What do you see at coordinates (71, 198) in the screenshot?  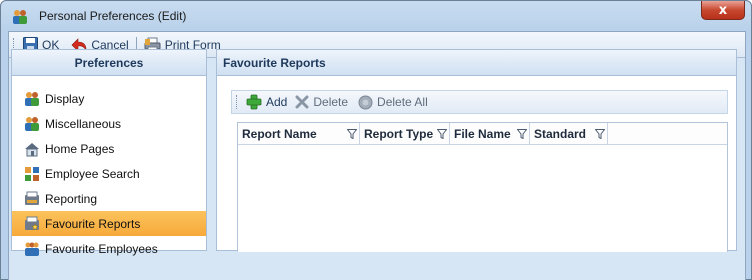 I see `pref-item-label: Reporting` at bounding box center [71, 198].